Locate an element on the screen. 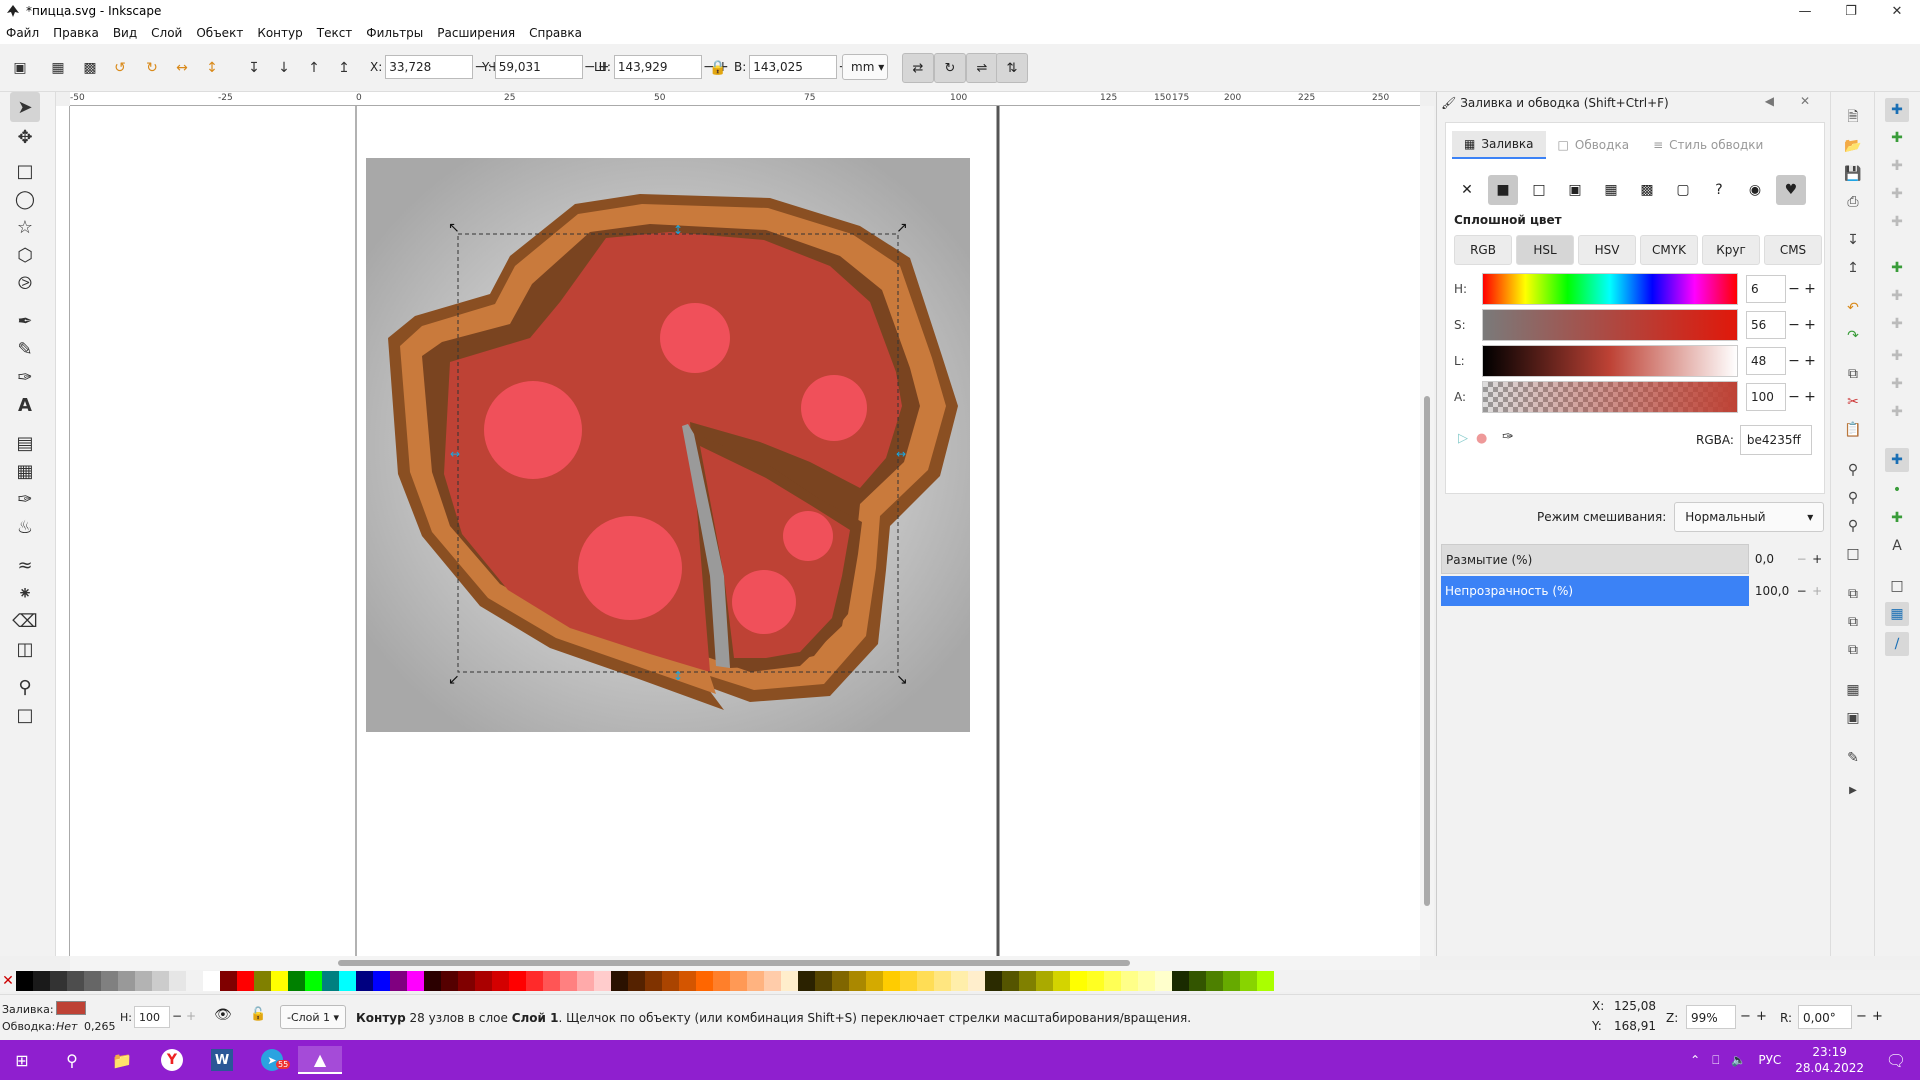 The width and height of the screenshot is (1920, 1080). network-icon: ⎕ is located at coordinates (1715, 1060).